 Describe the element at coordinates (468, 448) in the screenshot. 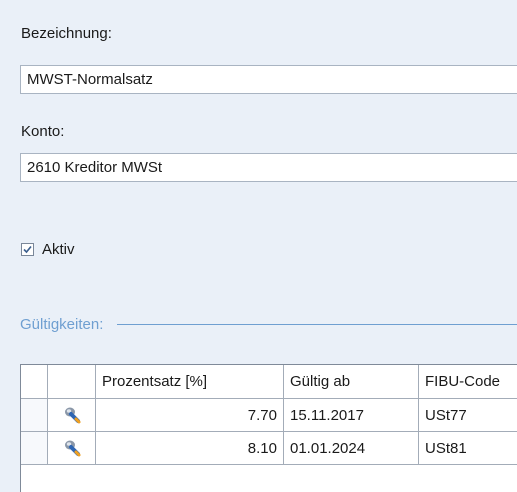

I see `cell-fibu-code: USt81` at that location.